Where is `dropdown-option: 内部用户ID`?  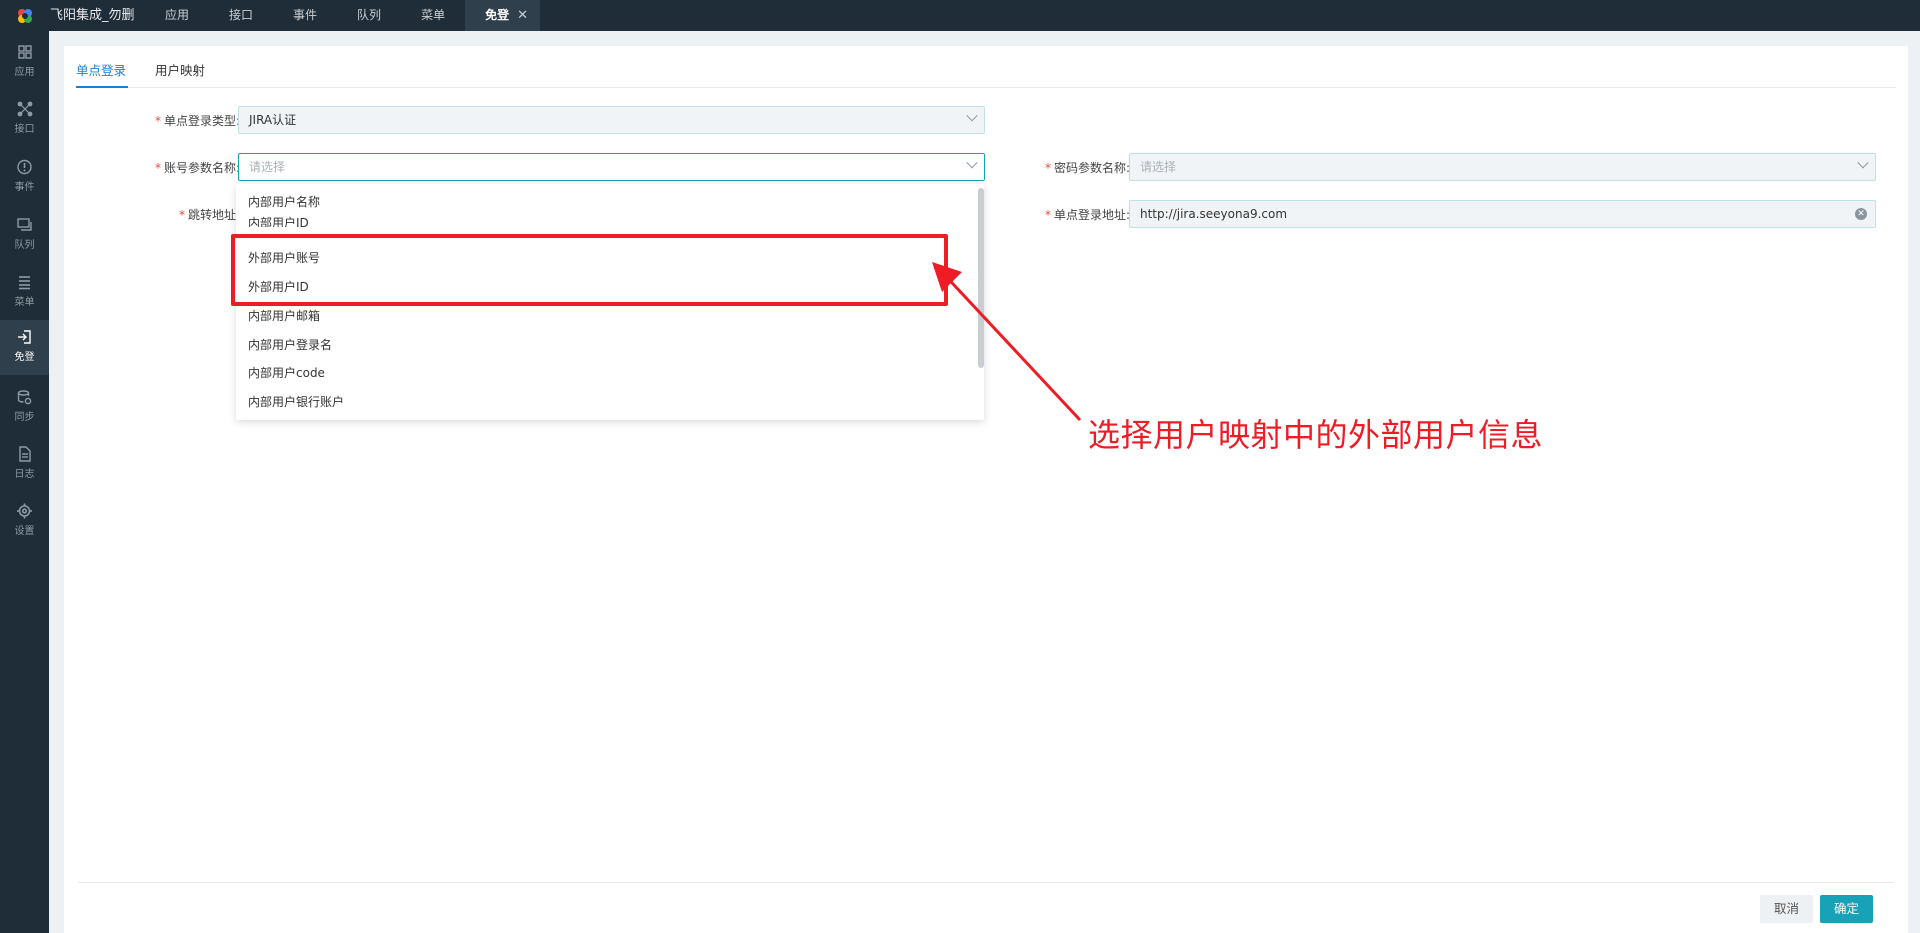
dropdown-option: 内部用户ID is located at coordinates (606, 218).